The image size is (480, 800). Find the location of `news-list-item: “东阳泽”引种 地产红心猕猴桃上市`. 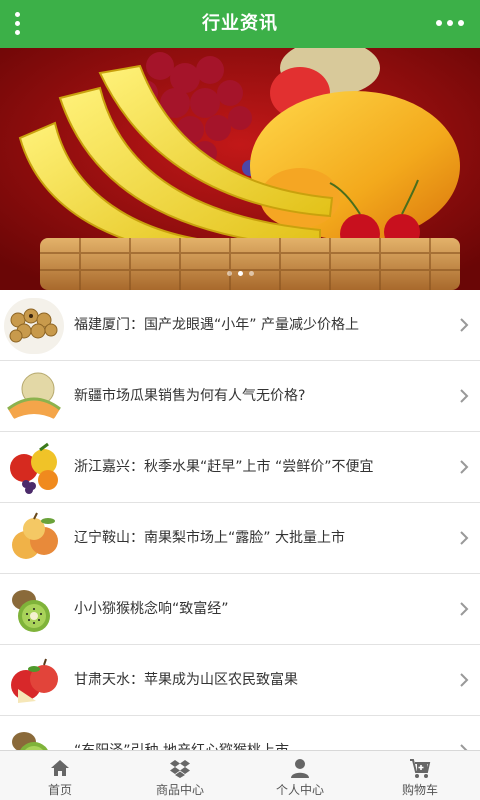

news-list-item: “东阳泽”引种 地产红心猕猴桃上市 is located at coordinates (240, 733).